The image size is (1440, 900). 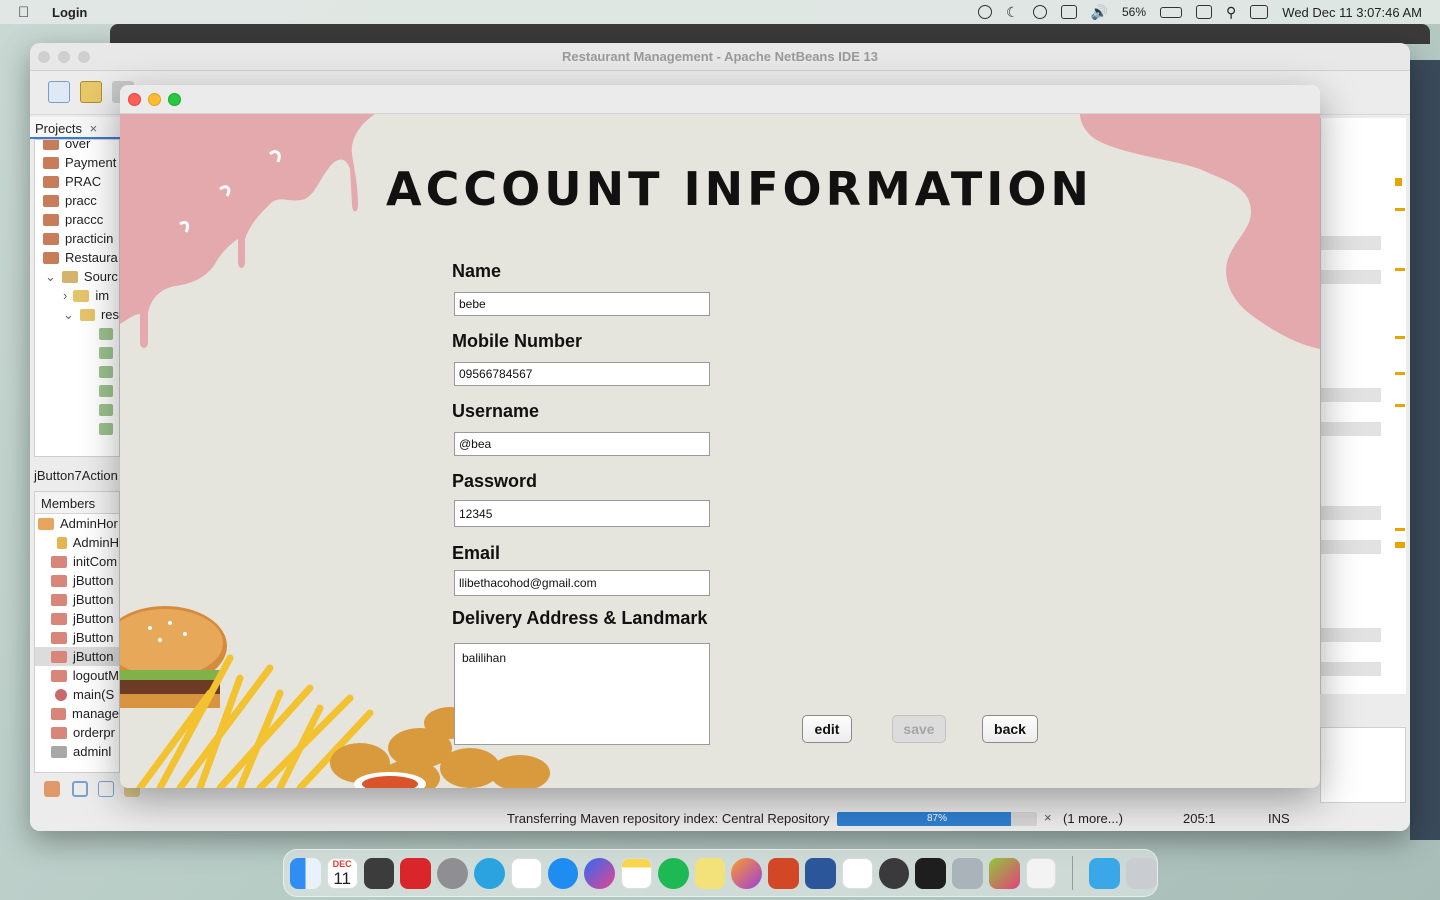 I want to click on quicktime-icon, so click(x=894, y=873).